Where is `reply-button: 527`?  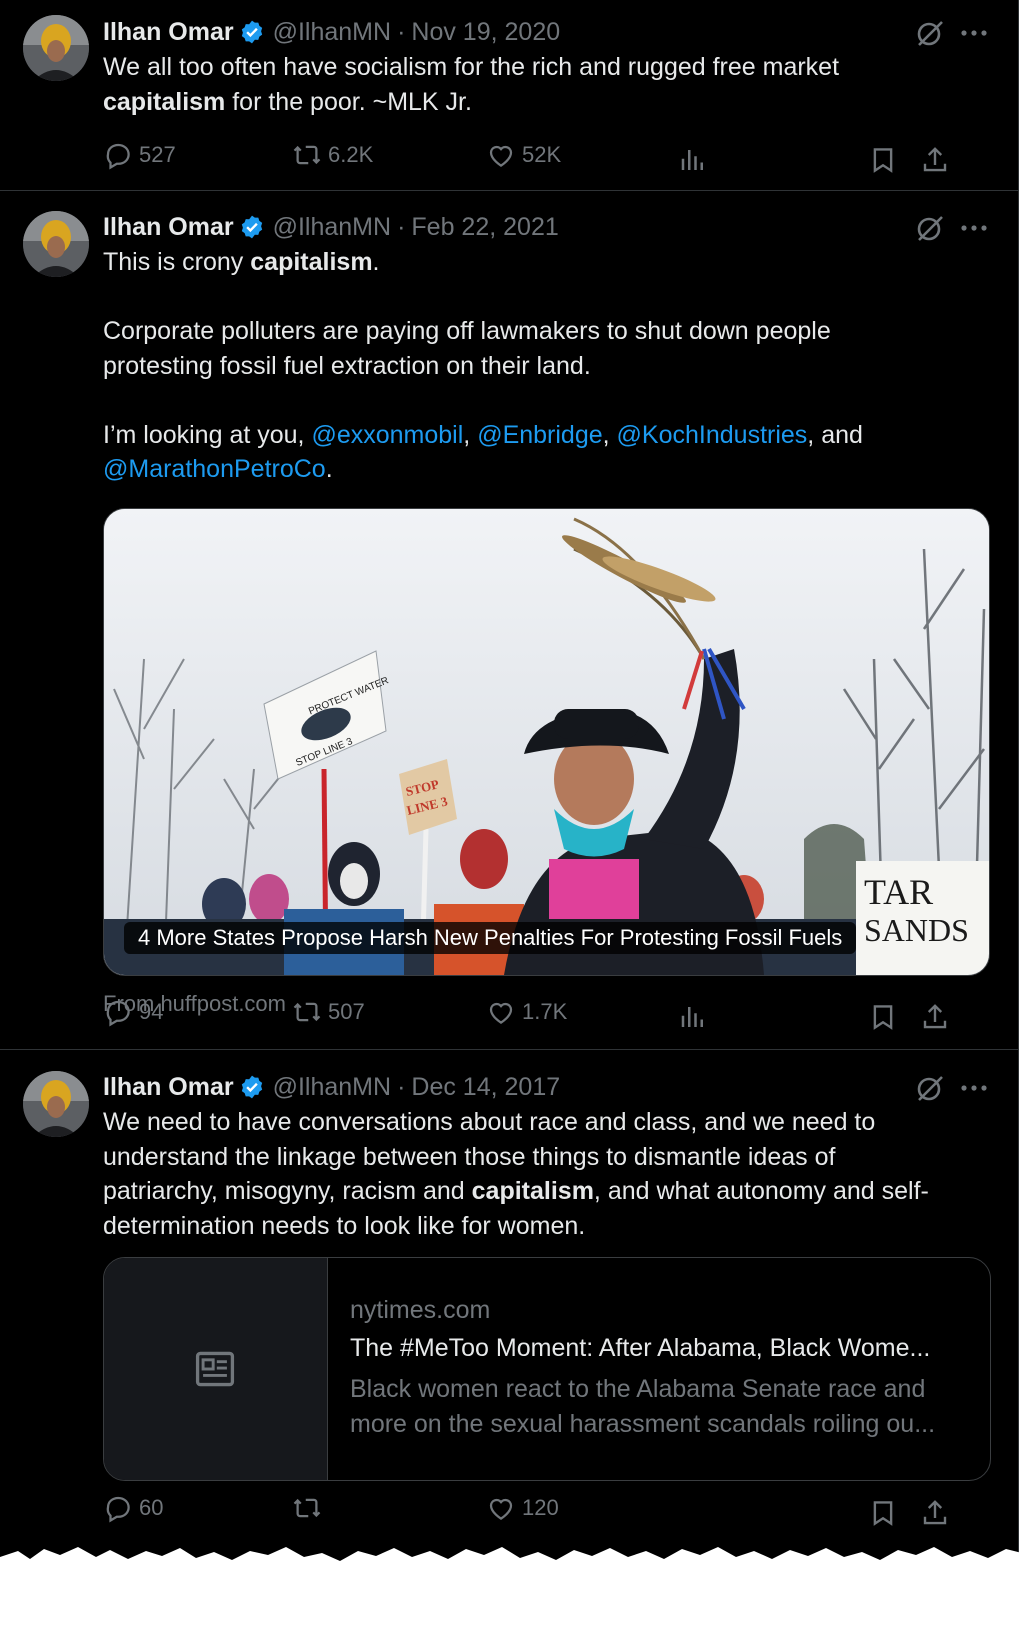
reply-button: 527 is located at coordinates (139, 155).